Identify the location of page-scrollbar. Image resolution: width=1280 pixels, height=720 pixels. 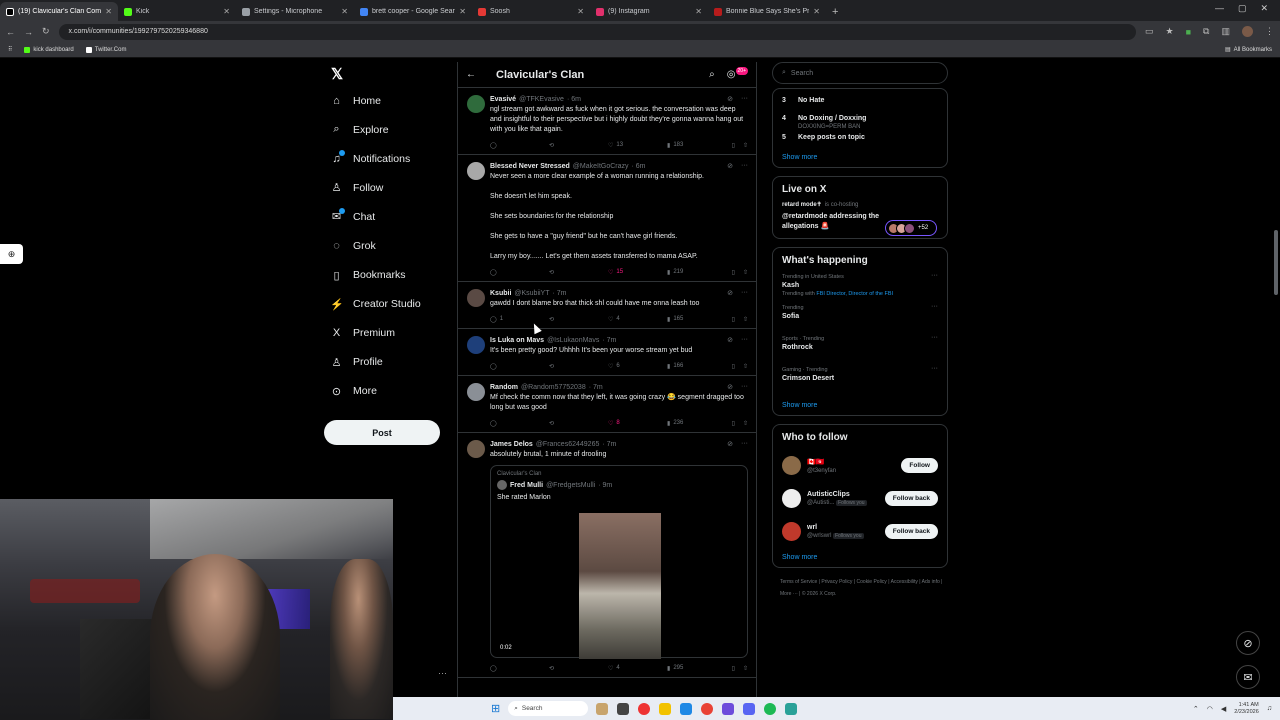
(1276, 262).